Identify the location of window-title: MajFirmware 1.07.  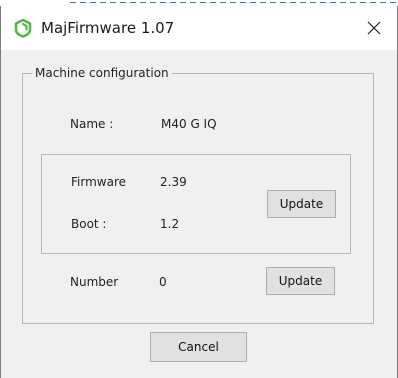
(108, 28).